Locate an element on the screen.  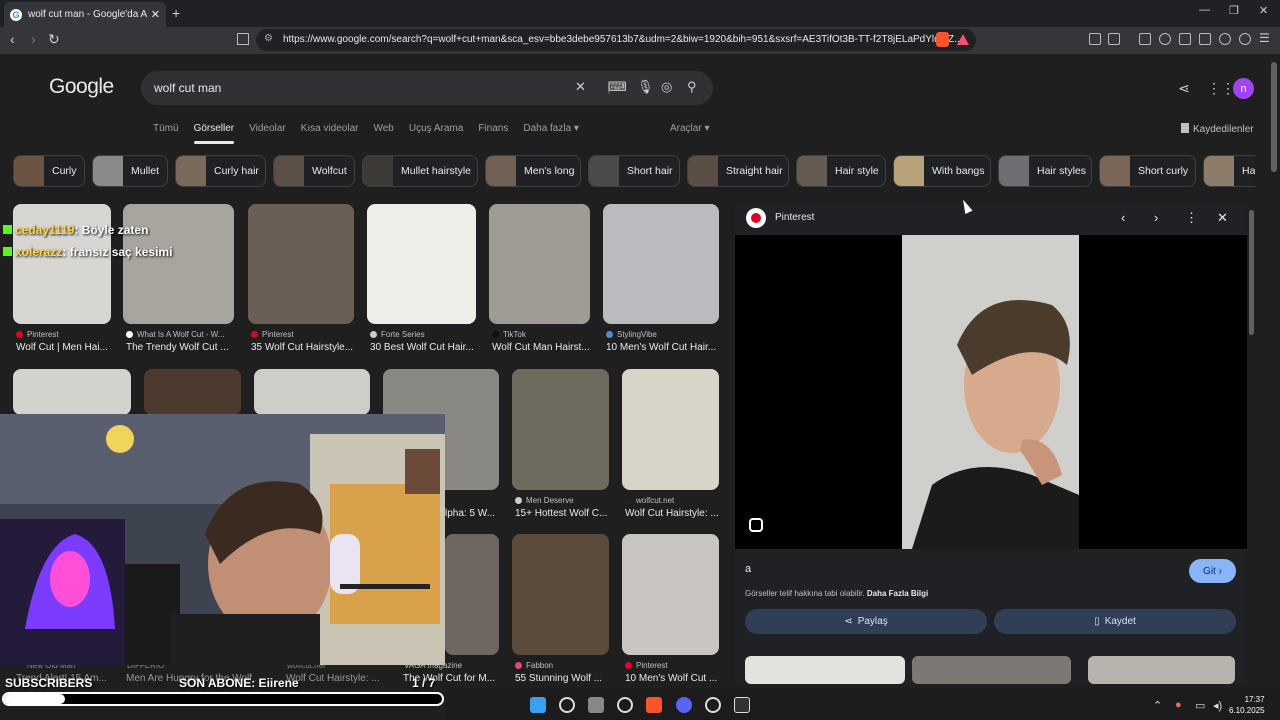
previous-icon: ‹ is located at coordinates (1123, 217).